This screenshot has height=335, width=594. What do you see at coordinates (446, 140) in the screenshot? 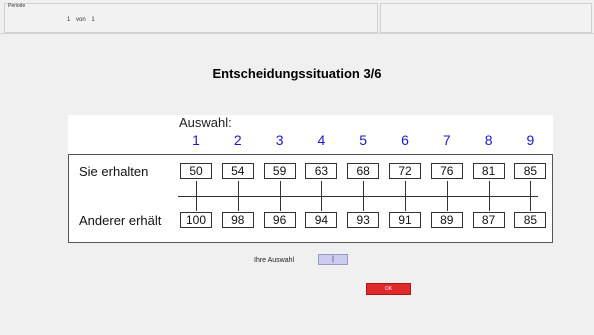
I see `option-number-7: 7` at bounding box center [446, 140].